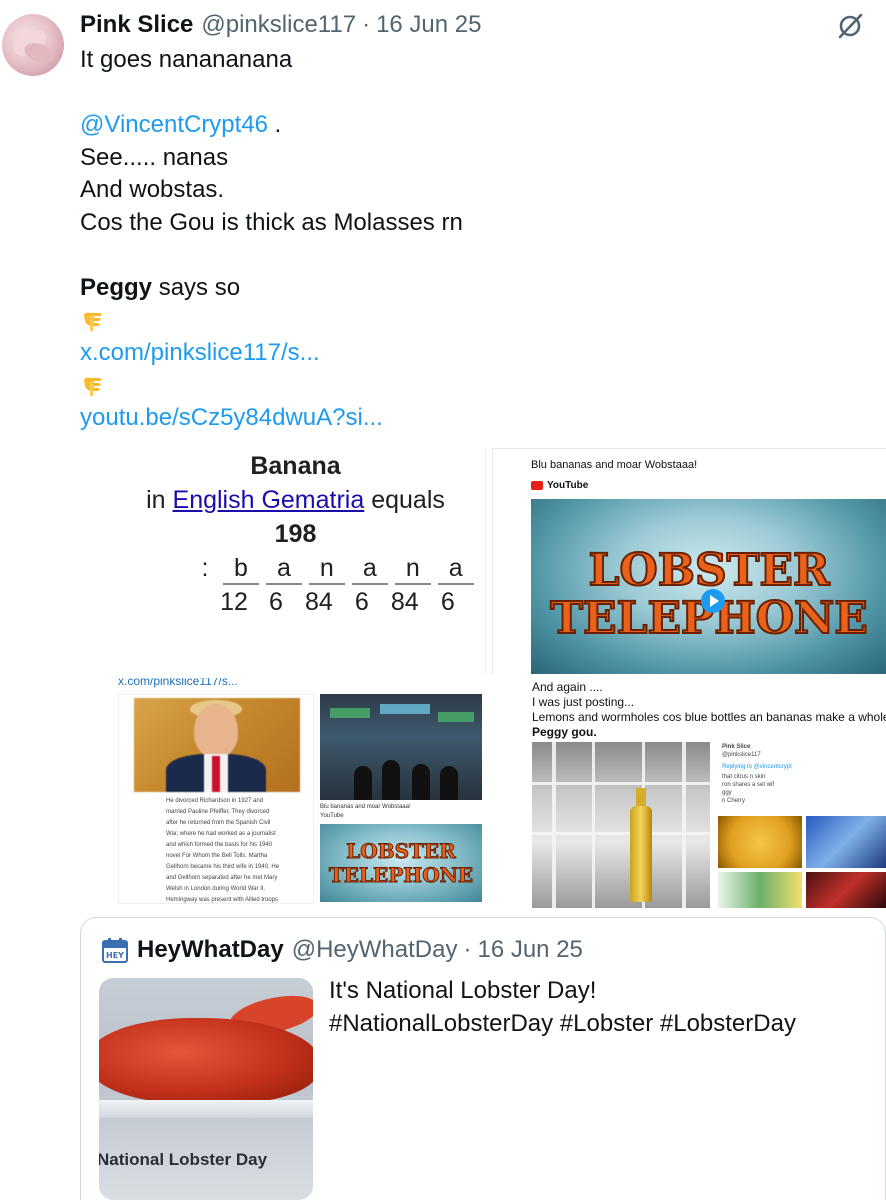 The image size is (886, 1200). I want to click on tweet-header: Pink Slice @pinkslice117 · 16 Jun 25, so click(280, 25).